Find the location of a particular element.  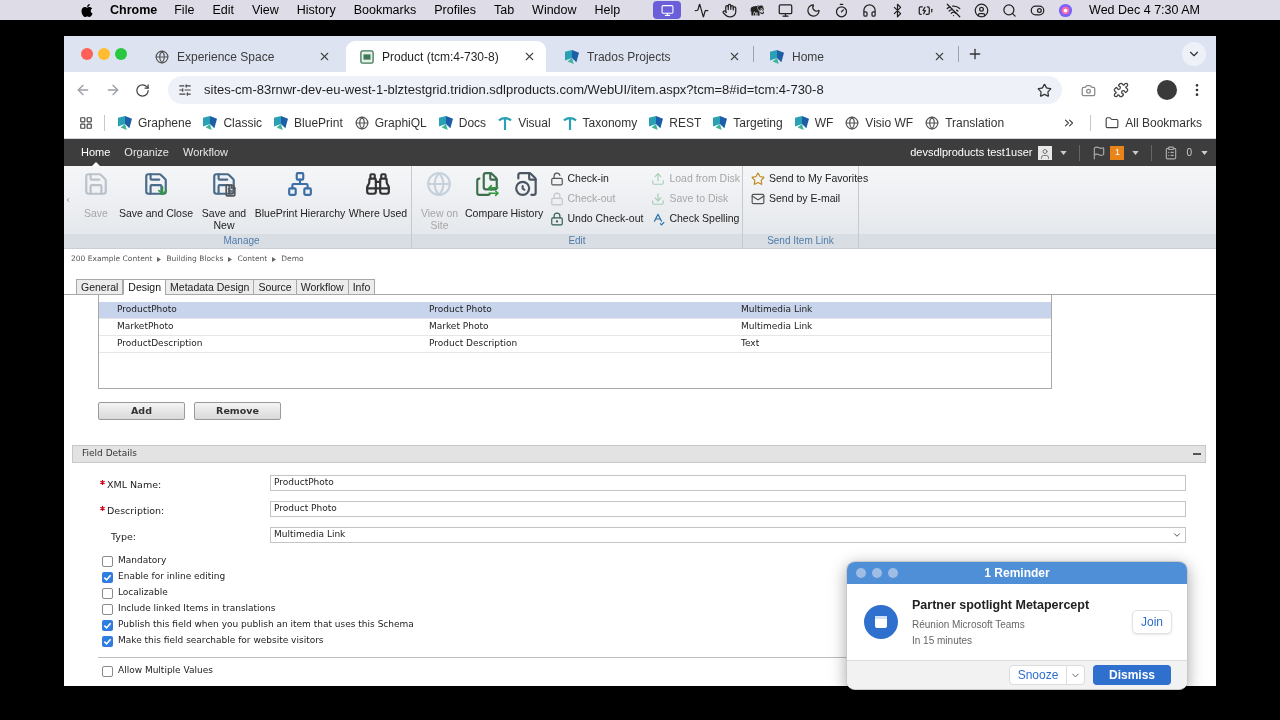

bookmark: Visio WF is located at coordinates (879, 123).